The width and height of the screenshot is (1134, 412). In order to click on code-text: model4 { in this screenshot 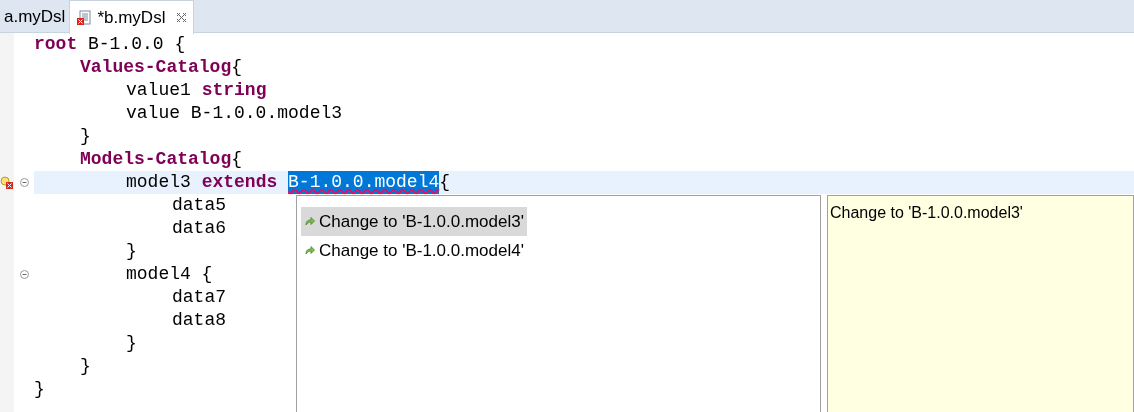, I will do `click(169, 274)`.